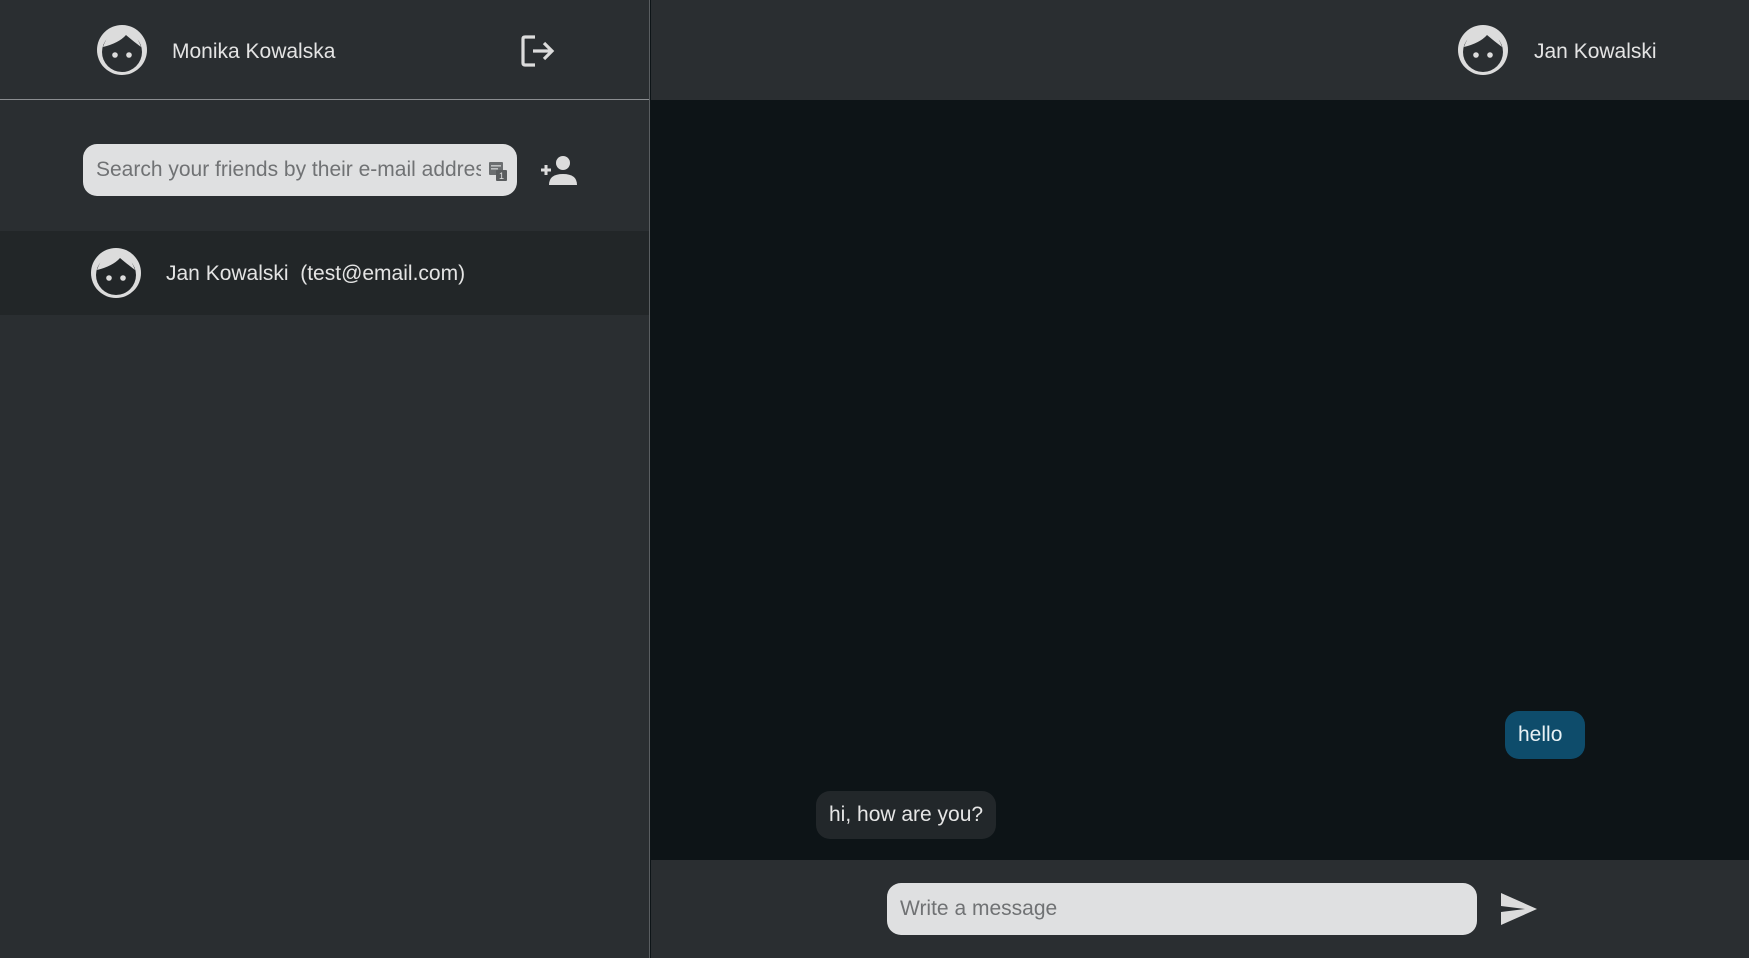 The image size is (1749, 958). What do you see at coordinates (906, 815) in the screenshot?
I see `incoming-message-bubble: hi, how are you?` at bounding box center [906, 815].